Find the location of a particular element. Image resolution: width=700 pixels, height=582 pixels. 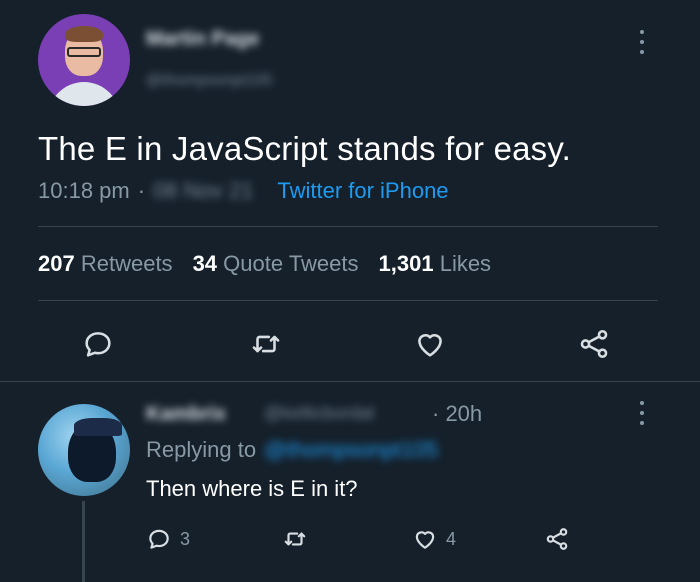

retweet-button is located at coordinates (266, 344).